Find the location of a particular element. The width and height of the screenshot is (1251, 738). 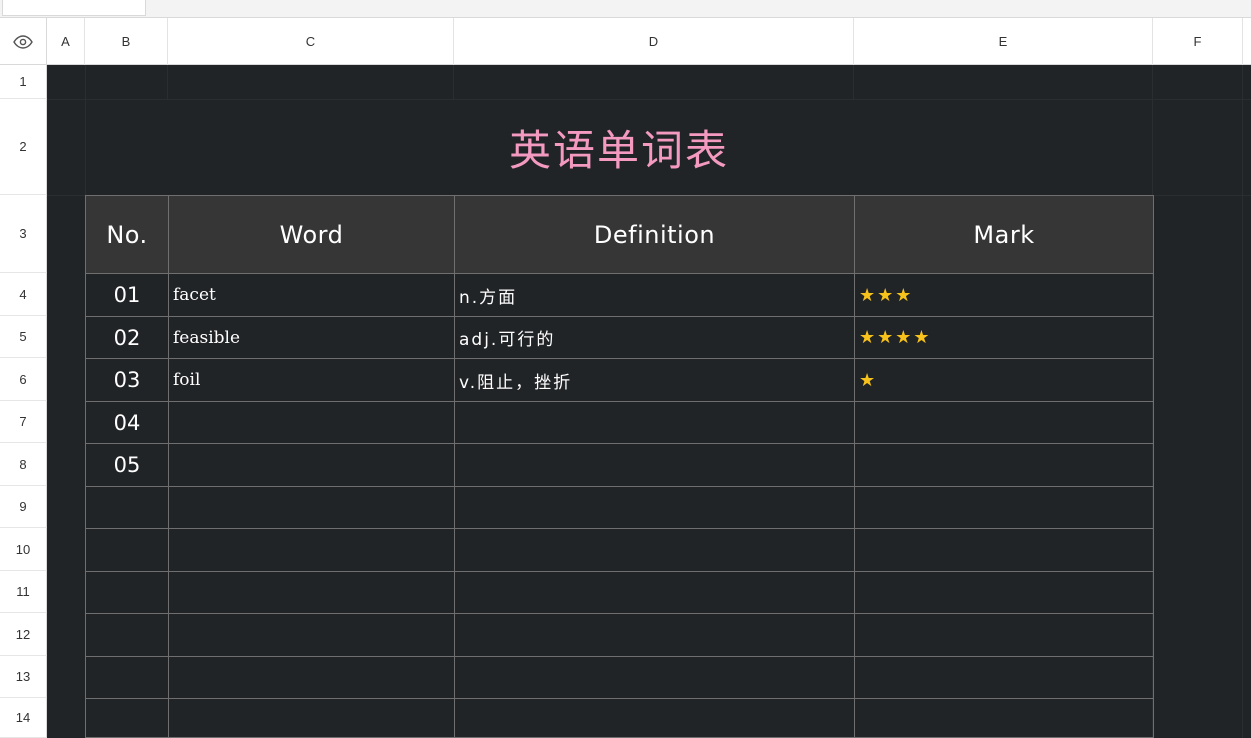

cell-no: 02 is located at coordinates (127, 337).